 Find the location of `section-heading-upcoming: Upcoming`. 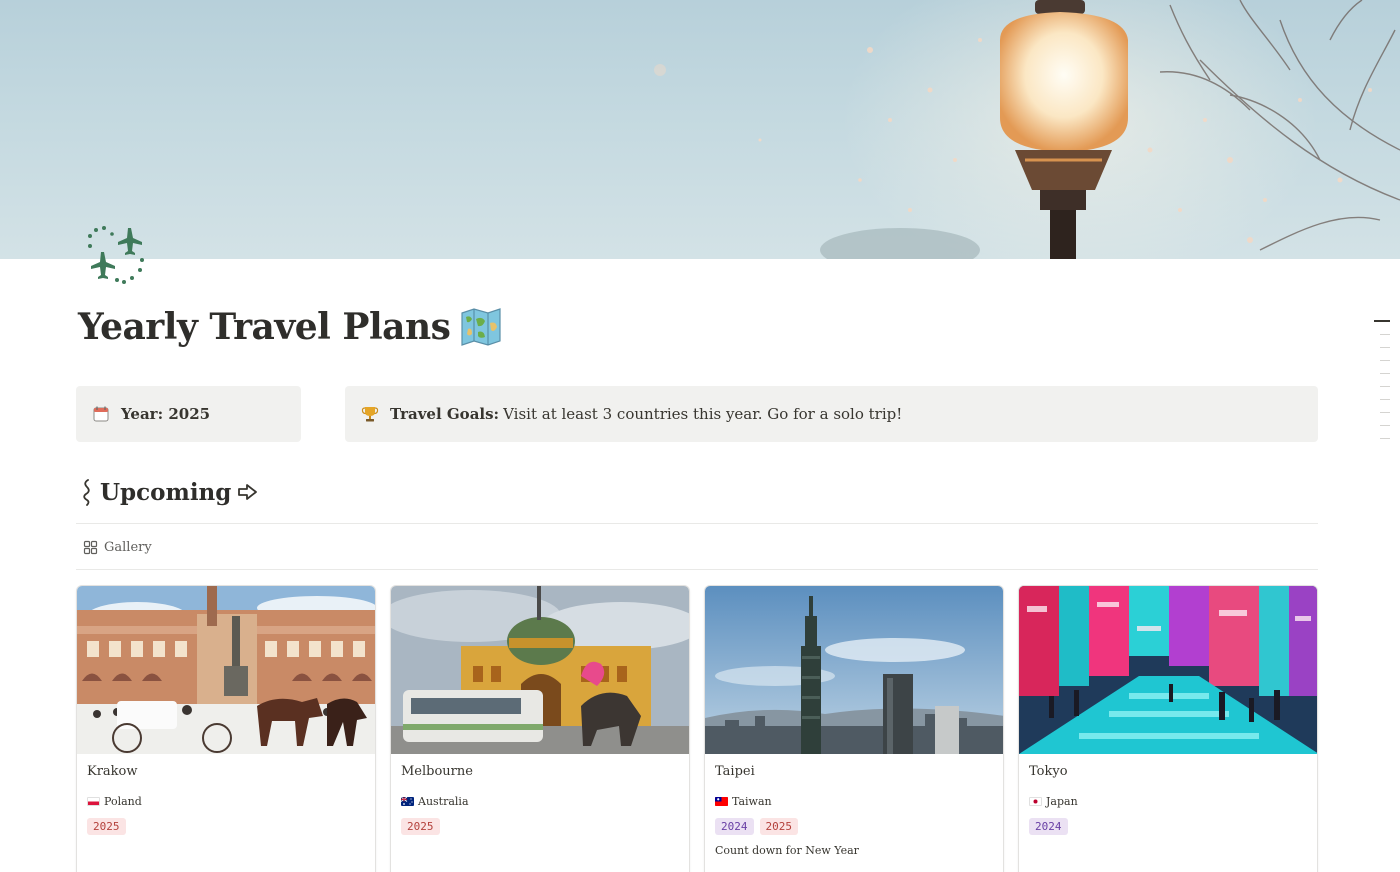

section-heading-upcoming: Upcoming is located at coordinates (169, 492).